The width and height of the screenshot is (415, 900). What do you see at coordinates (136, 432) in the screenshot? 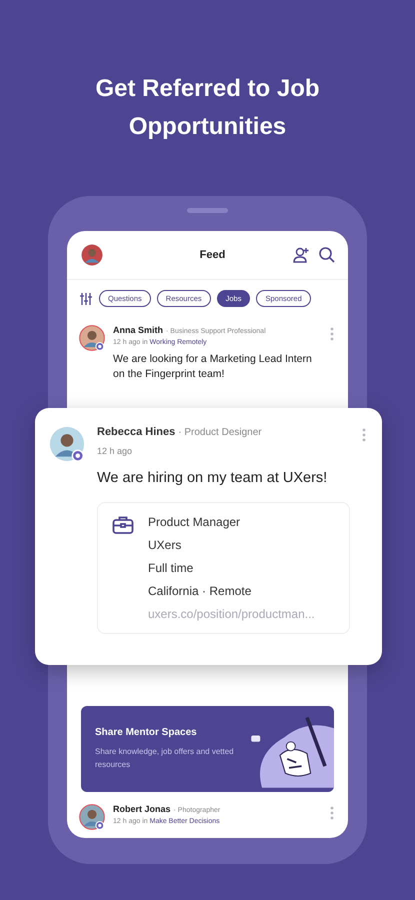
I see `author-name: Rebecca Hines` at bounding box center [136, 432].